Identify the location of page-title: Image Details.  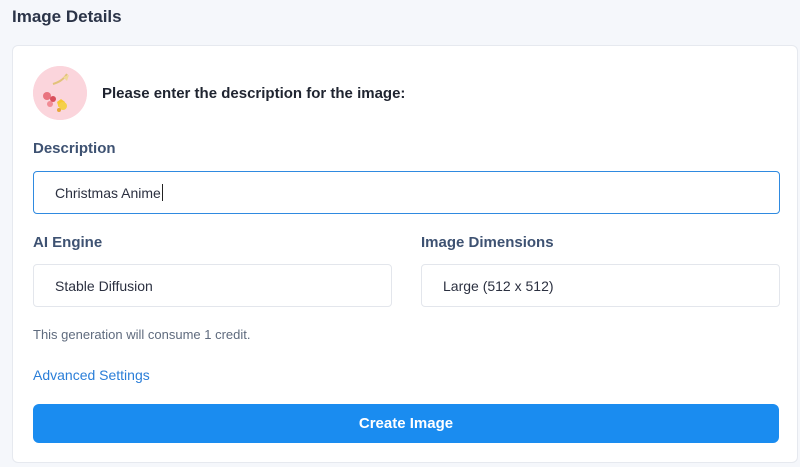
(67, 16).